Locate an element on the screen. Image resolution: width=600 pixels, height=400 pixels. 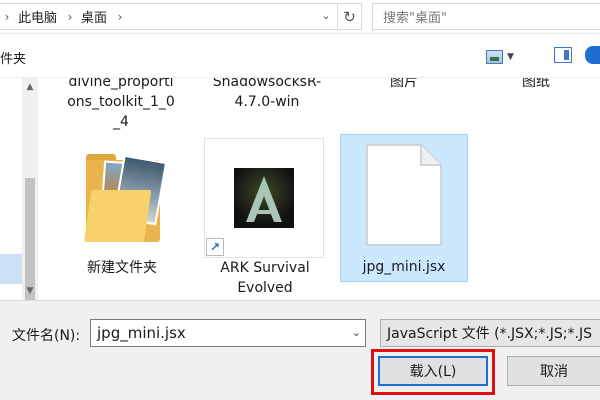
file-item: ShadowsocksR- 4.7.0-win is located at coordinates (267, 95).